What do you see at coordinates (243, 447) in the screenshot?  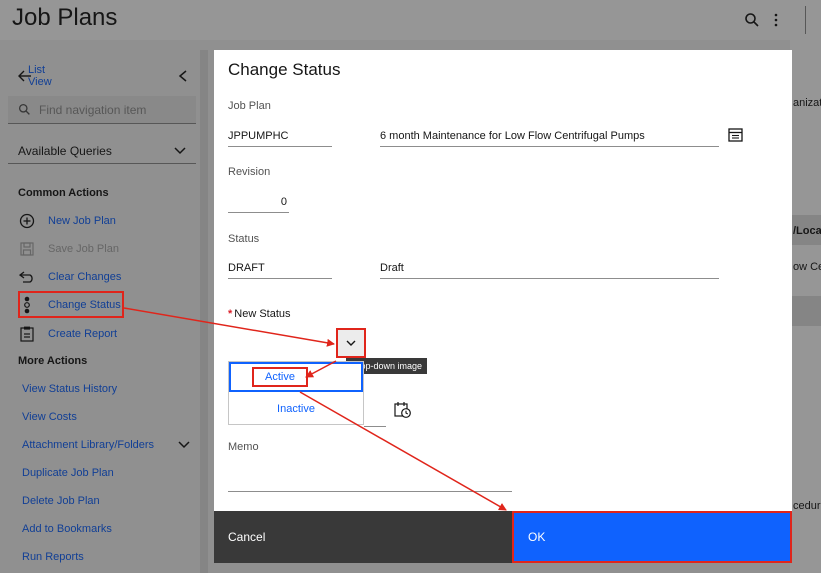 I see `memo-label: Memo` at bounding box center [243, 447].